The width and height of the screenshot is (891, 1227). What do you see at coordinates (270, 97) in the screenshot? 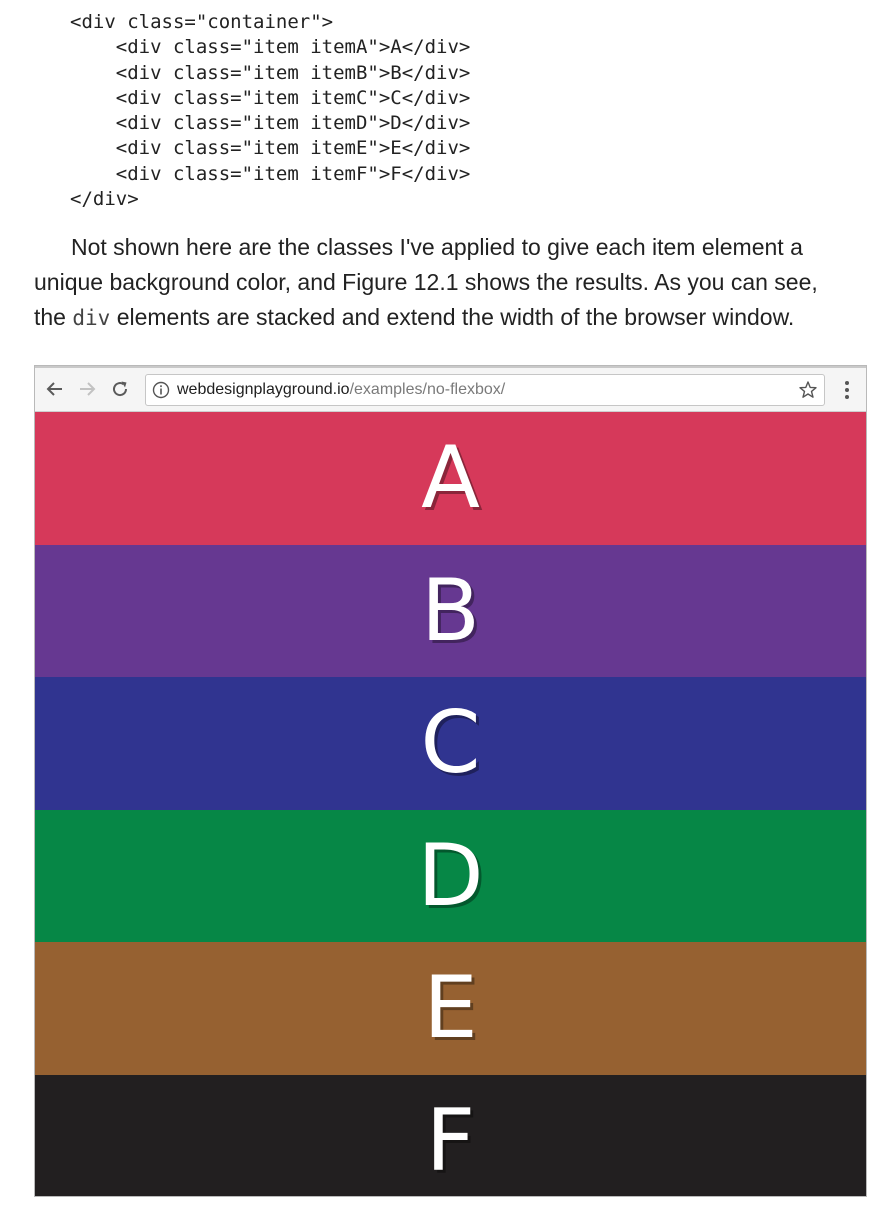
I see `code-line: <div class="item itemC">C</div>` at bounding box center [270, 97].